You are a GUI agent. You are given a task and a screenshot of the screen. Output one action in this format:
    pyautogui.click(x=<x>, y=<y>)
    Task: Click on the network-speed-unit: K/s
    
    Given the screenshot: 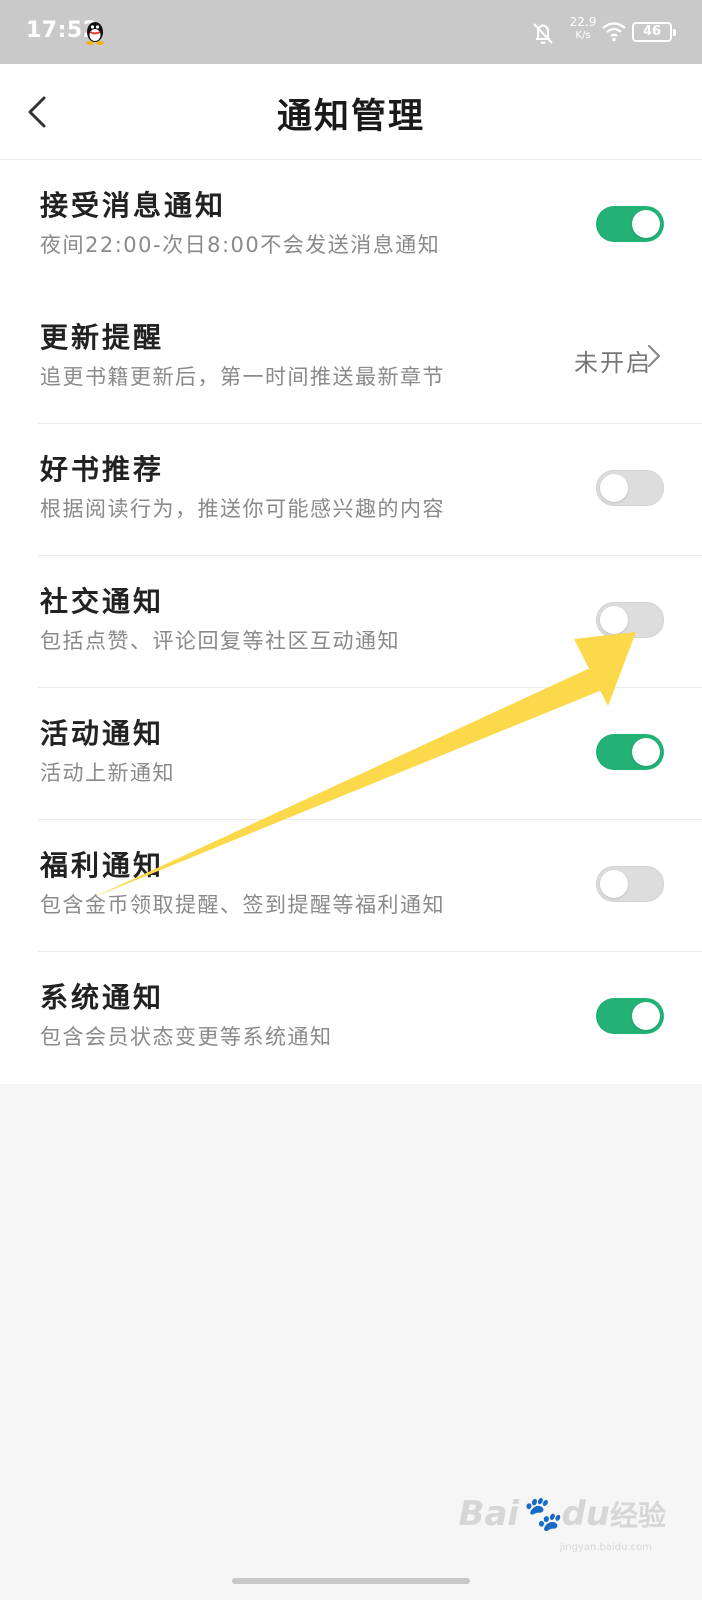 What is the action you would take?
    pyautogui.click(x=583, y=35)
    